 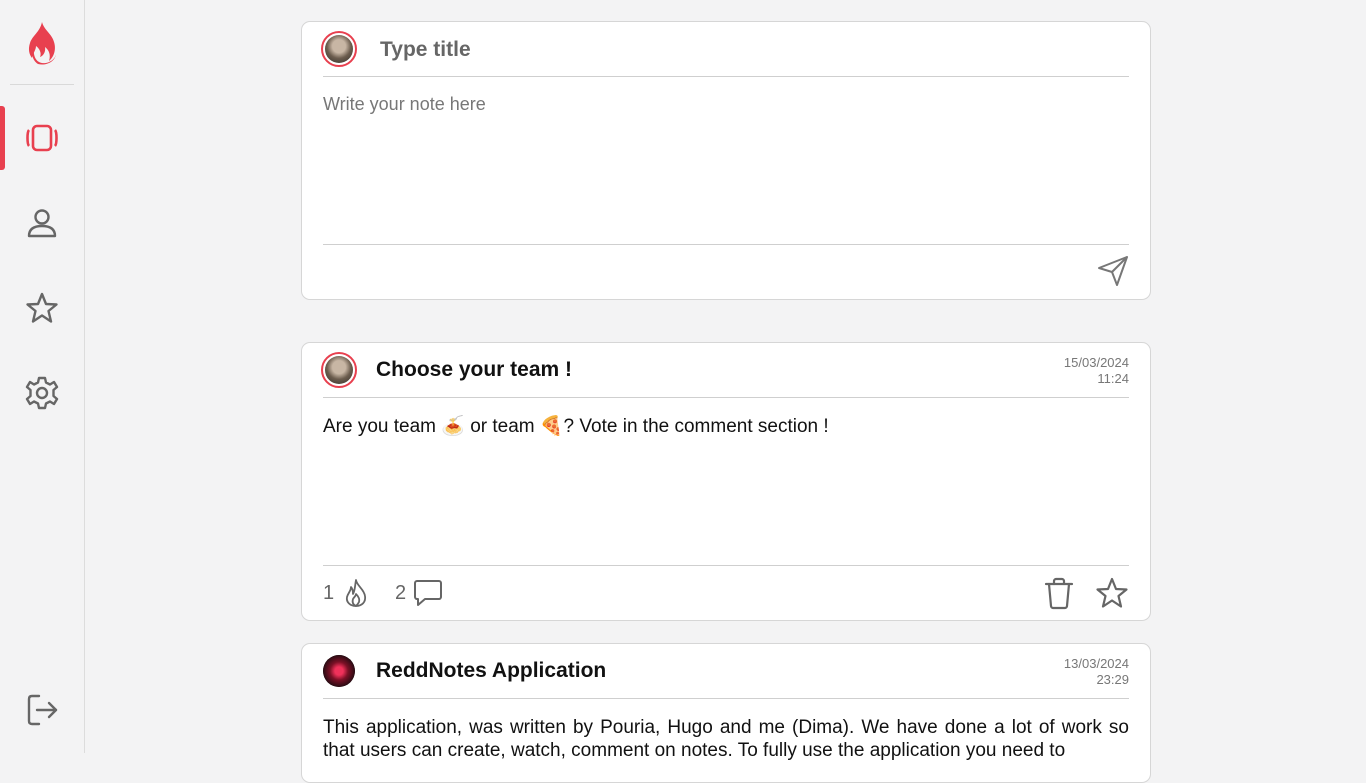 I want to click on flame-icon, so click(x=356, y=593).